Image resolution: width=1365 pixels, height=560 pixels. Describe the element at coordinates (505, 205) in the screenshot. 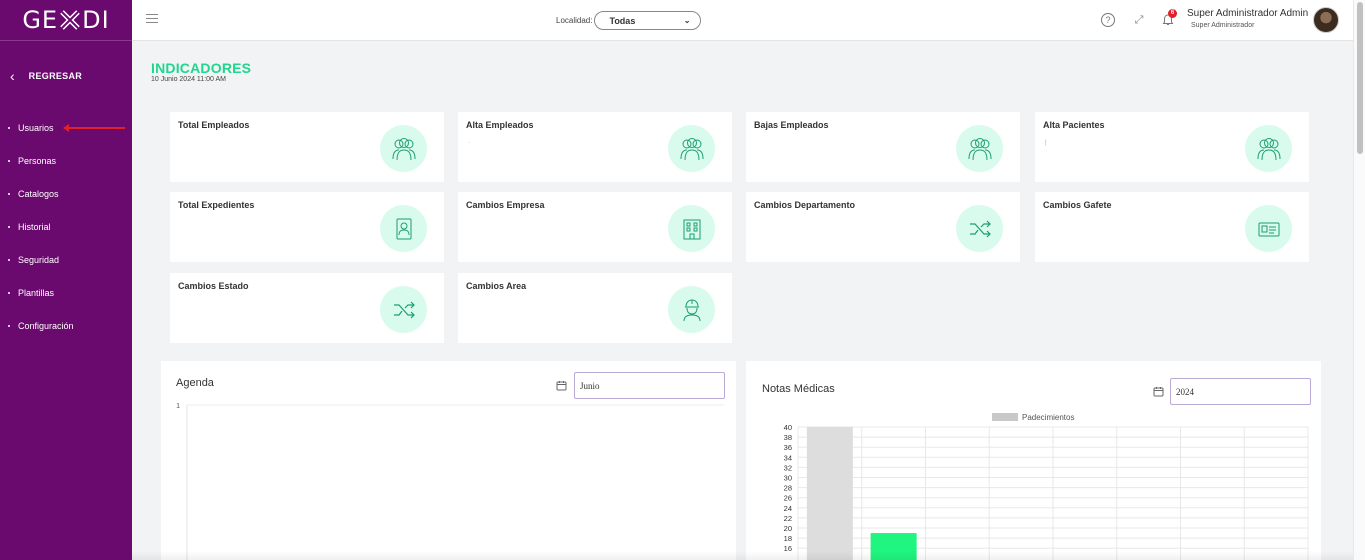

I see `indicator-label: Cambios Empresa` at that location.